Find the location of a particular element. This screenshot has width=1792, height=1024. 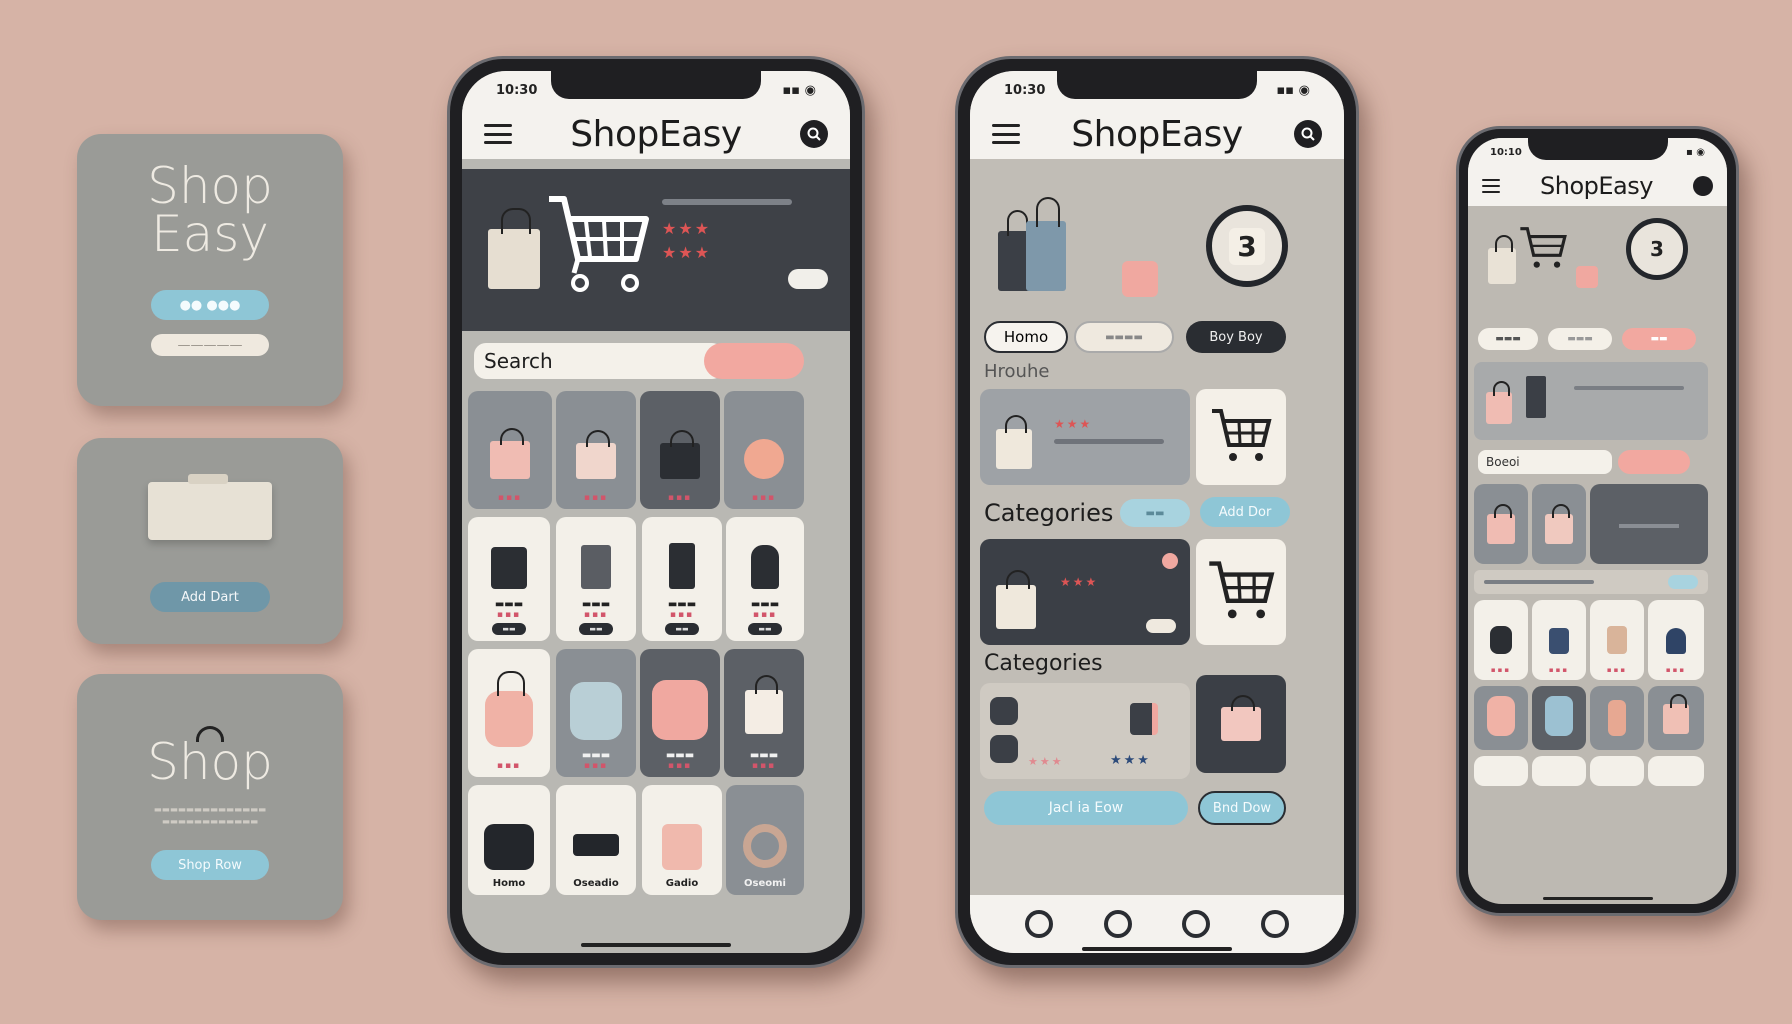

product-tile-10: ▬▬▬ ▪▪▪ is located at coordinates (596, 713).